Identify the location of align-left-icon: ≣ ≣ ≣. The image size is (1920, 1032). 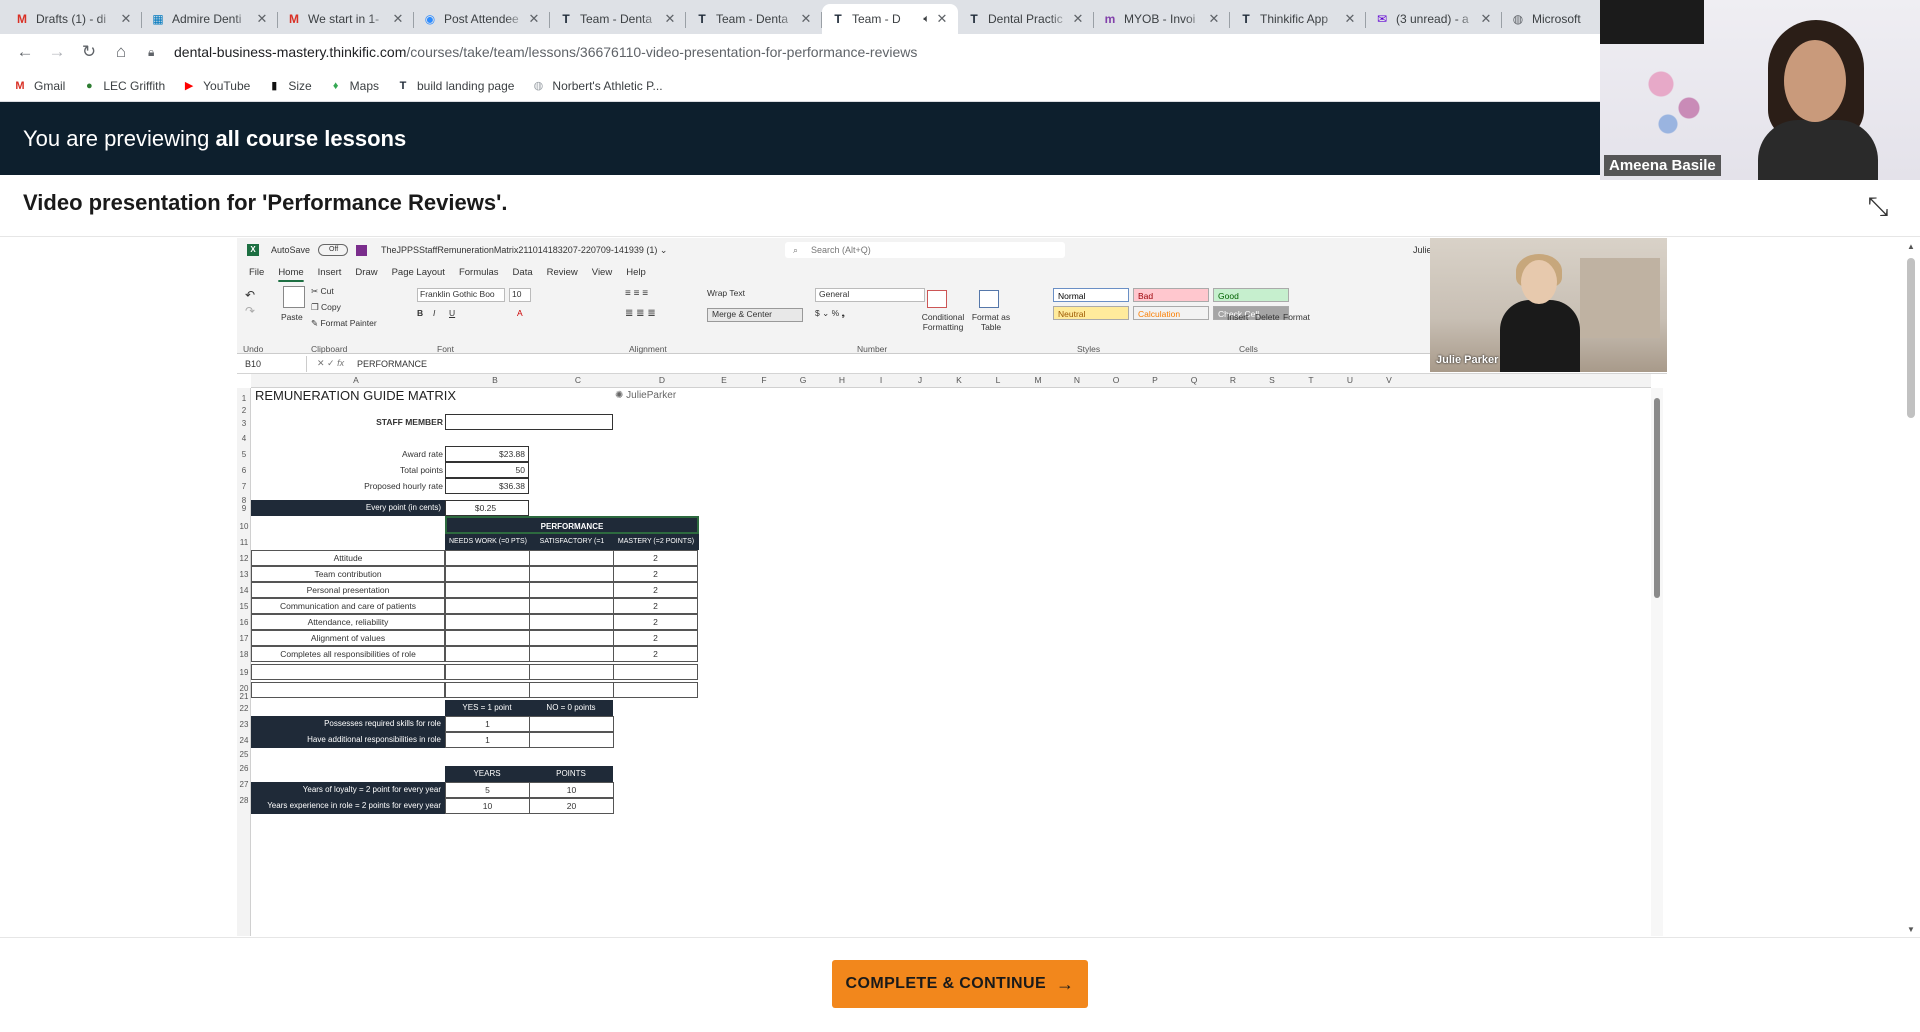
(640, 313).